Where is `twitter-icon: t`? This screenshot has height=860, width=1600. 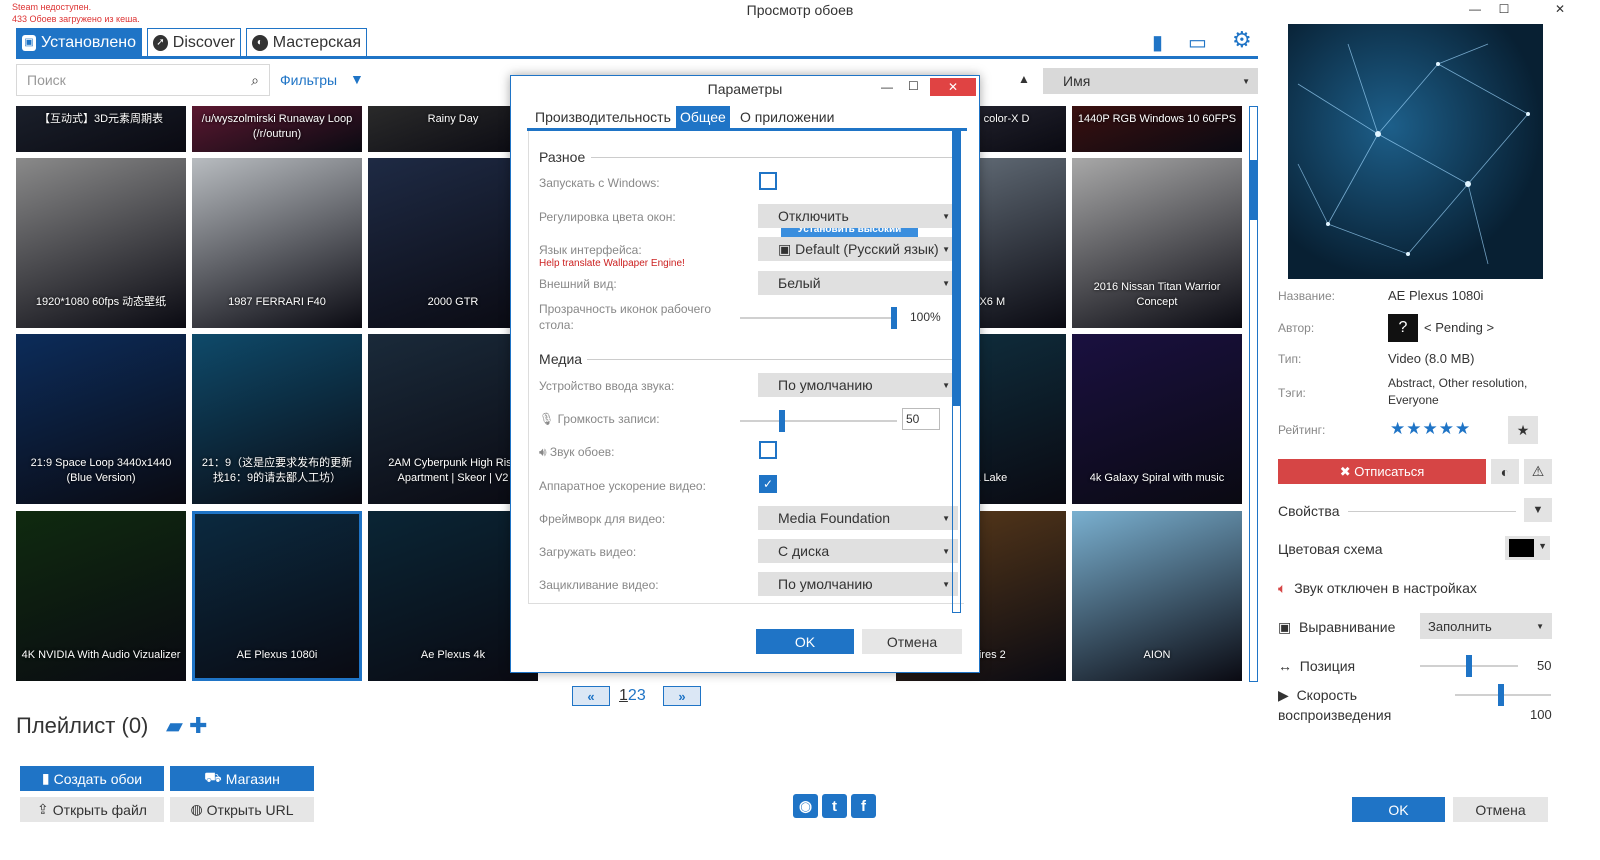
twitter-icon: t is located at coordinates (834, 806).